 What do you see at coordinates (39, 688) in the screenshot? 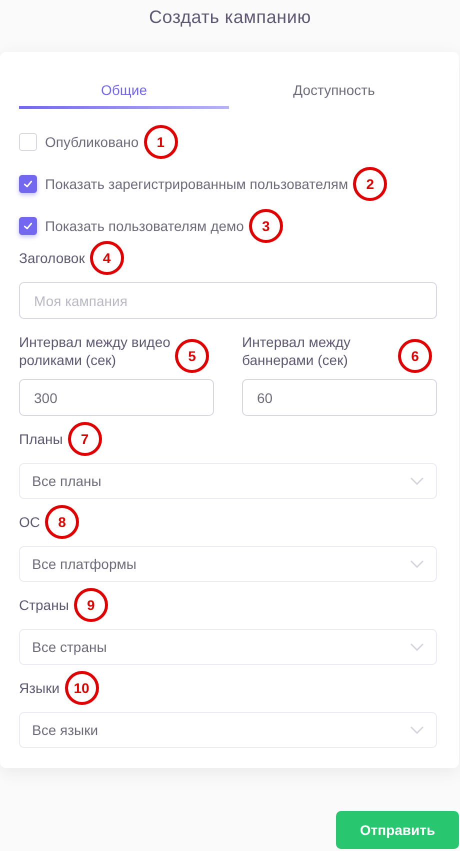
I see `field-label: Языки` at bounding box center [39, 688].